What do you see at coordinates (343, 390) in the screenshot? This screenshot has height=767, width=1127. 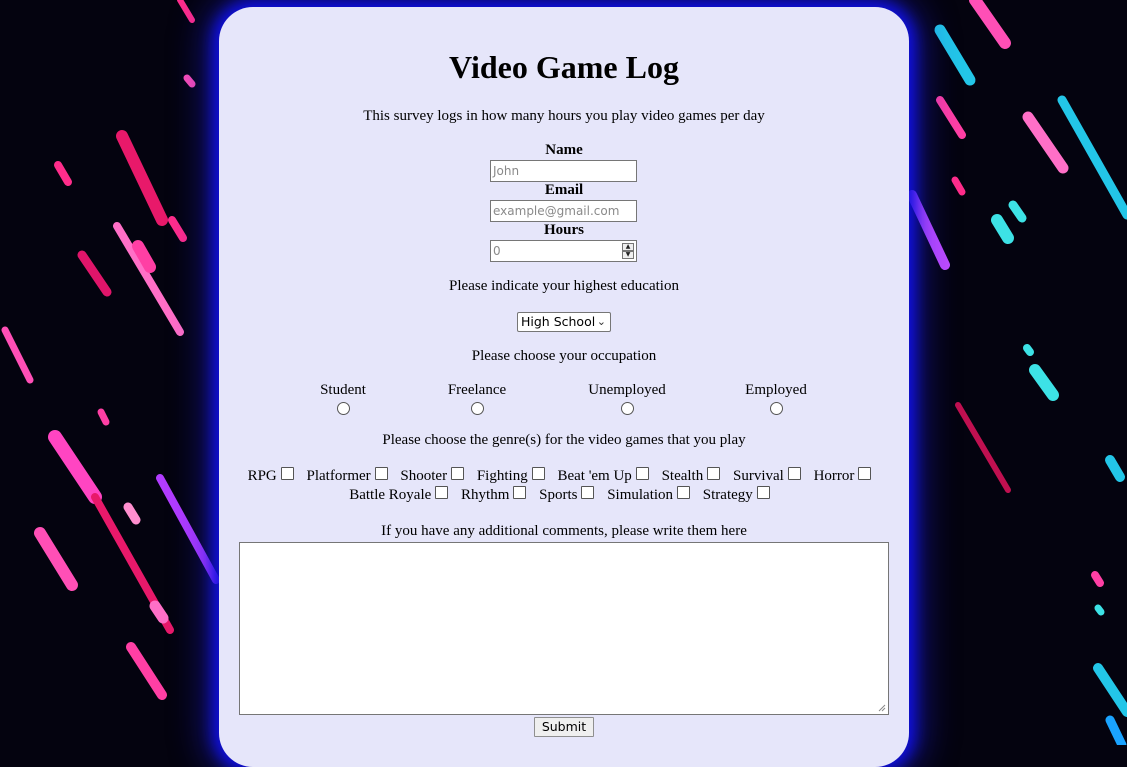 I see `occupation-label: Student` at bounding box center [343, 390].